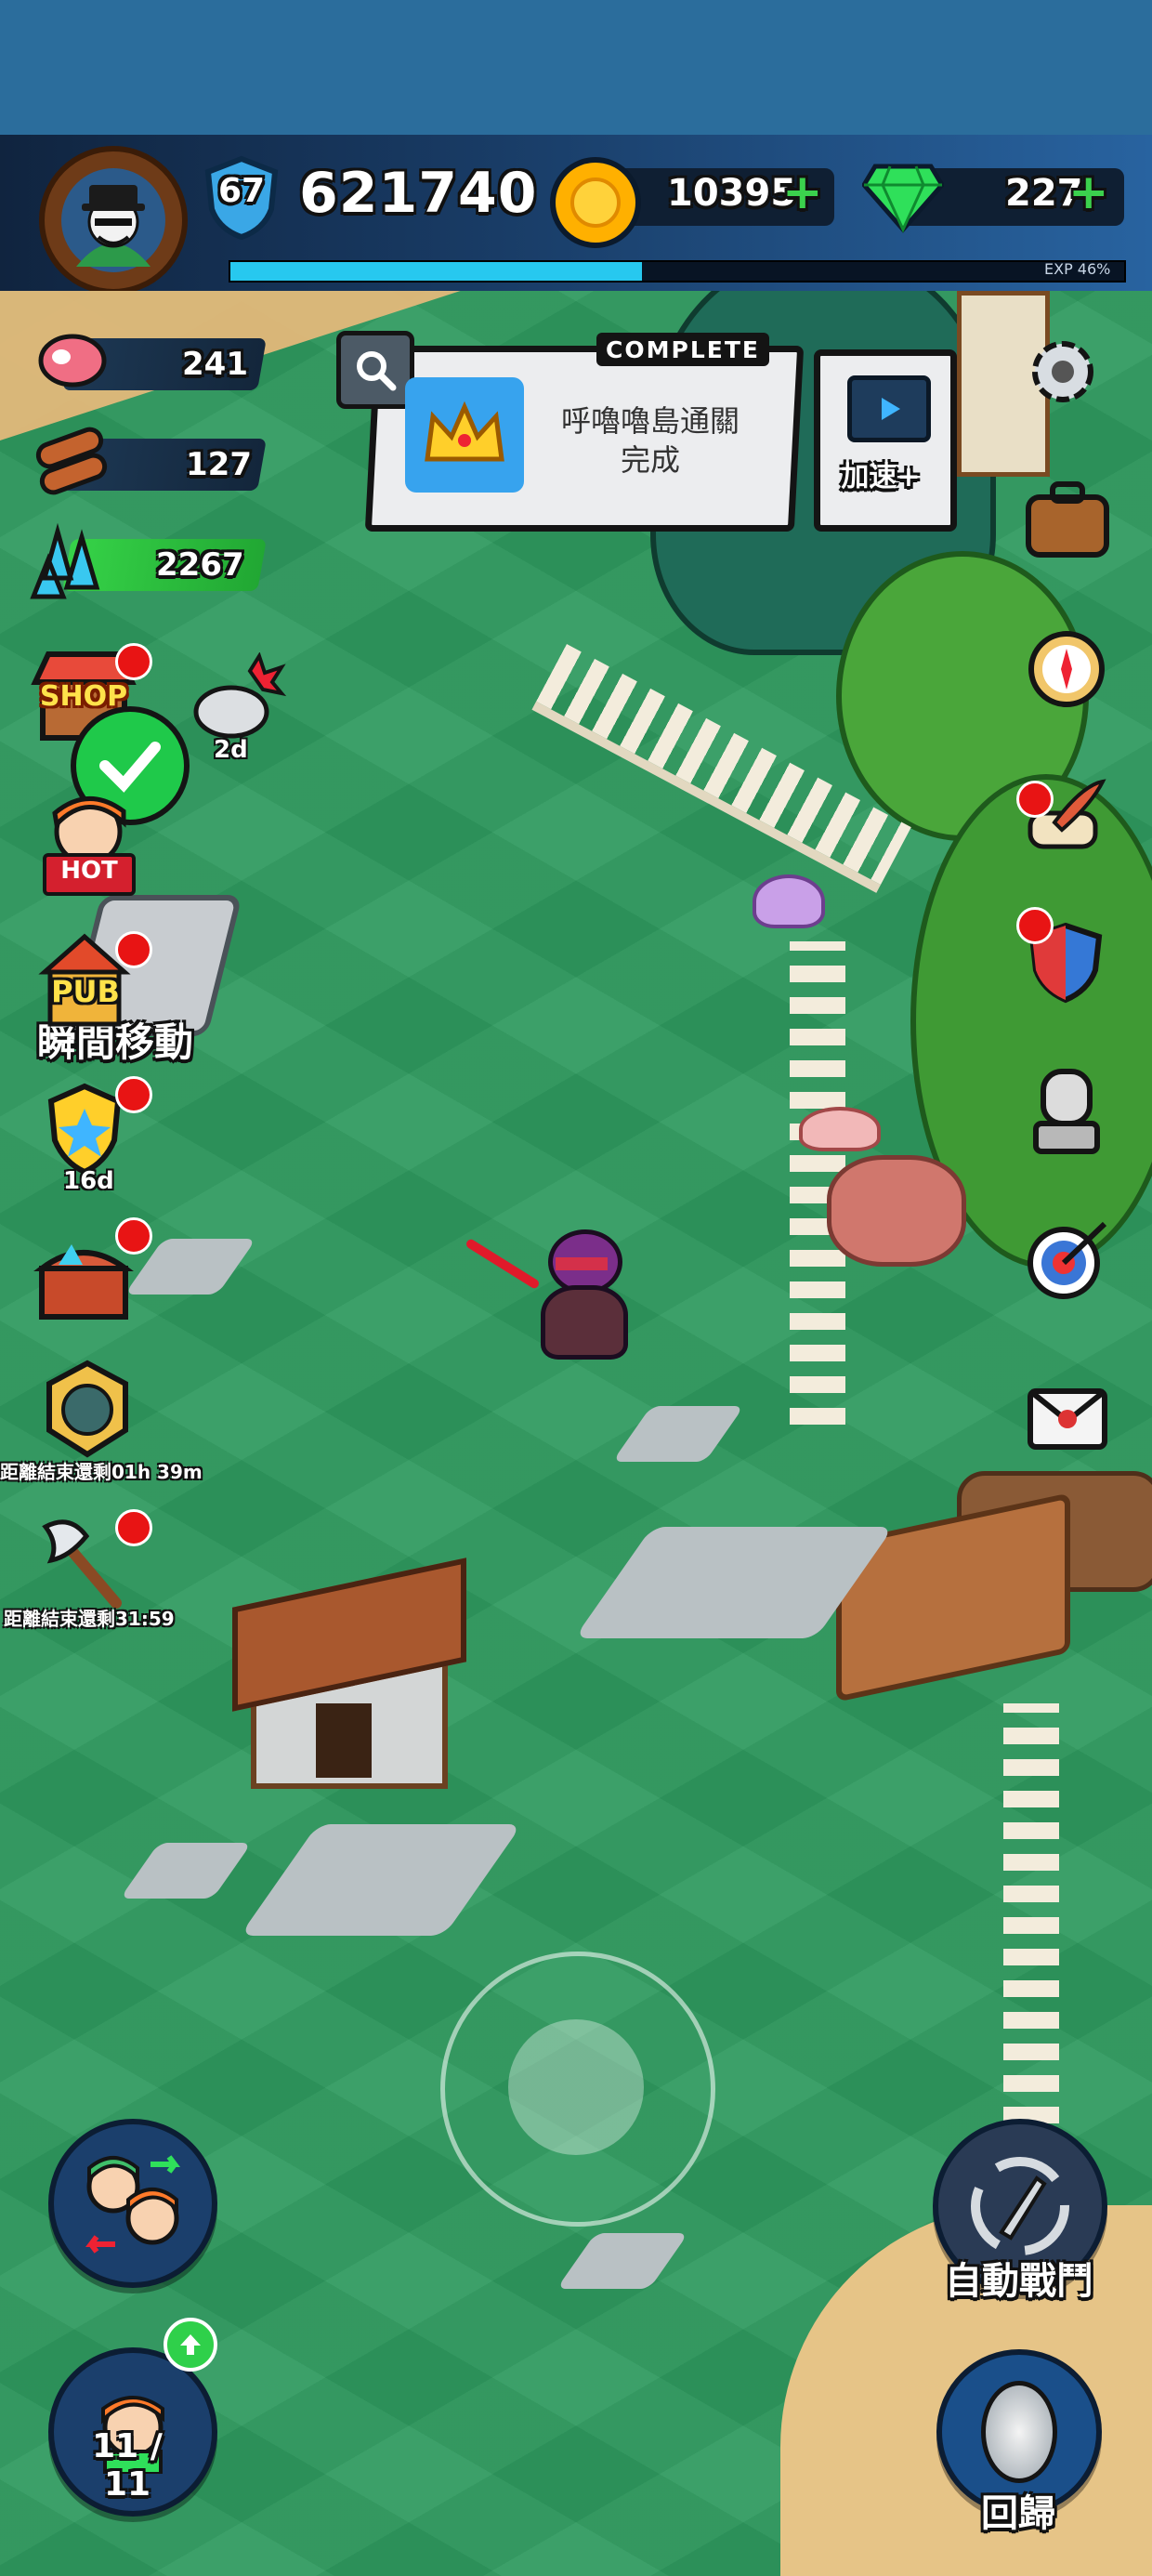 This screenshot has width=1152, height=2576. What do you see at coordinates (133, 661) in the screenshot?
I see `shop-notification-dot` at bounding box center [133, 661].